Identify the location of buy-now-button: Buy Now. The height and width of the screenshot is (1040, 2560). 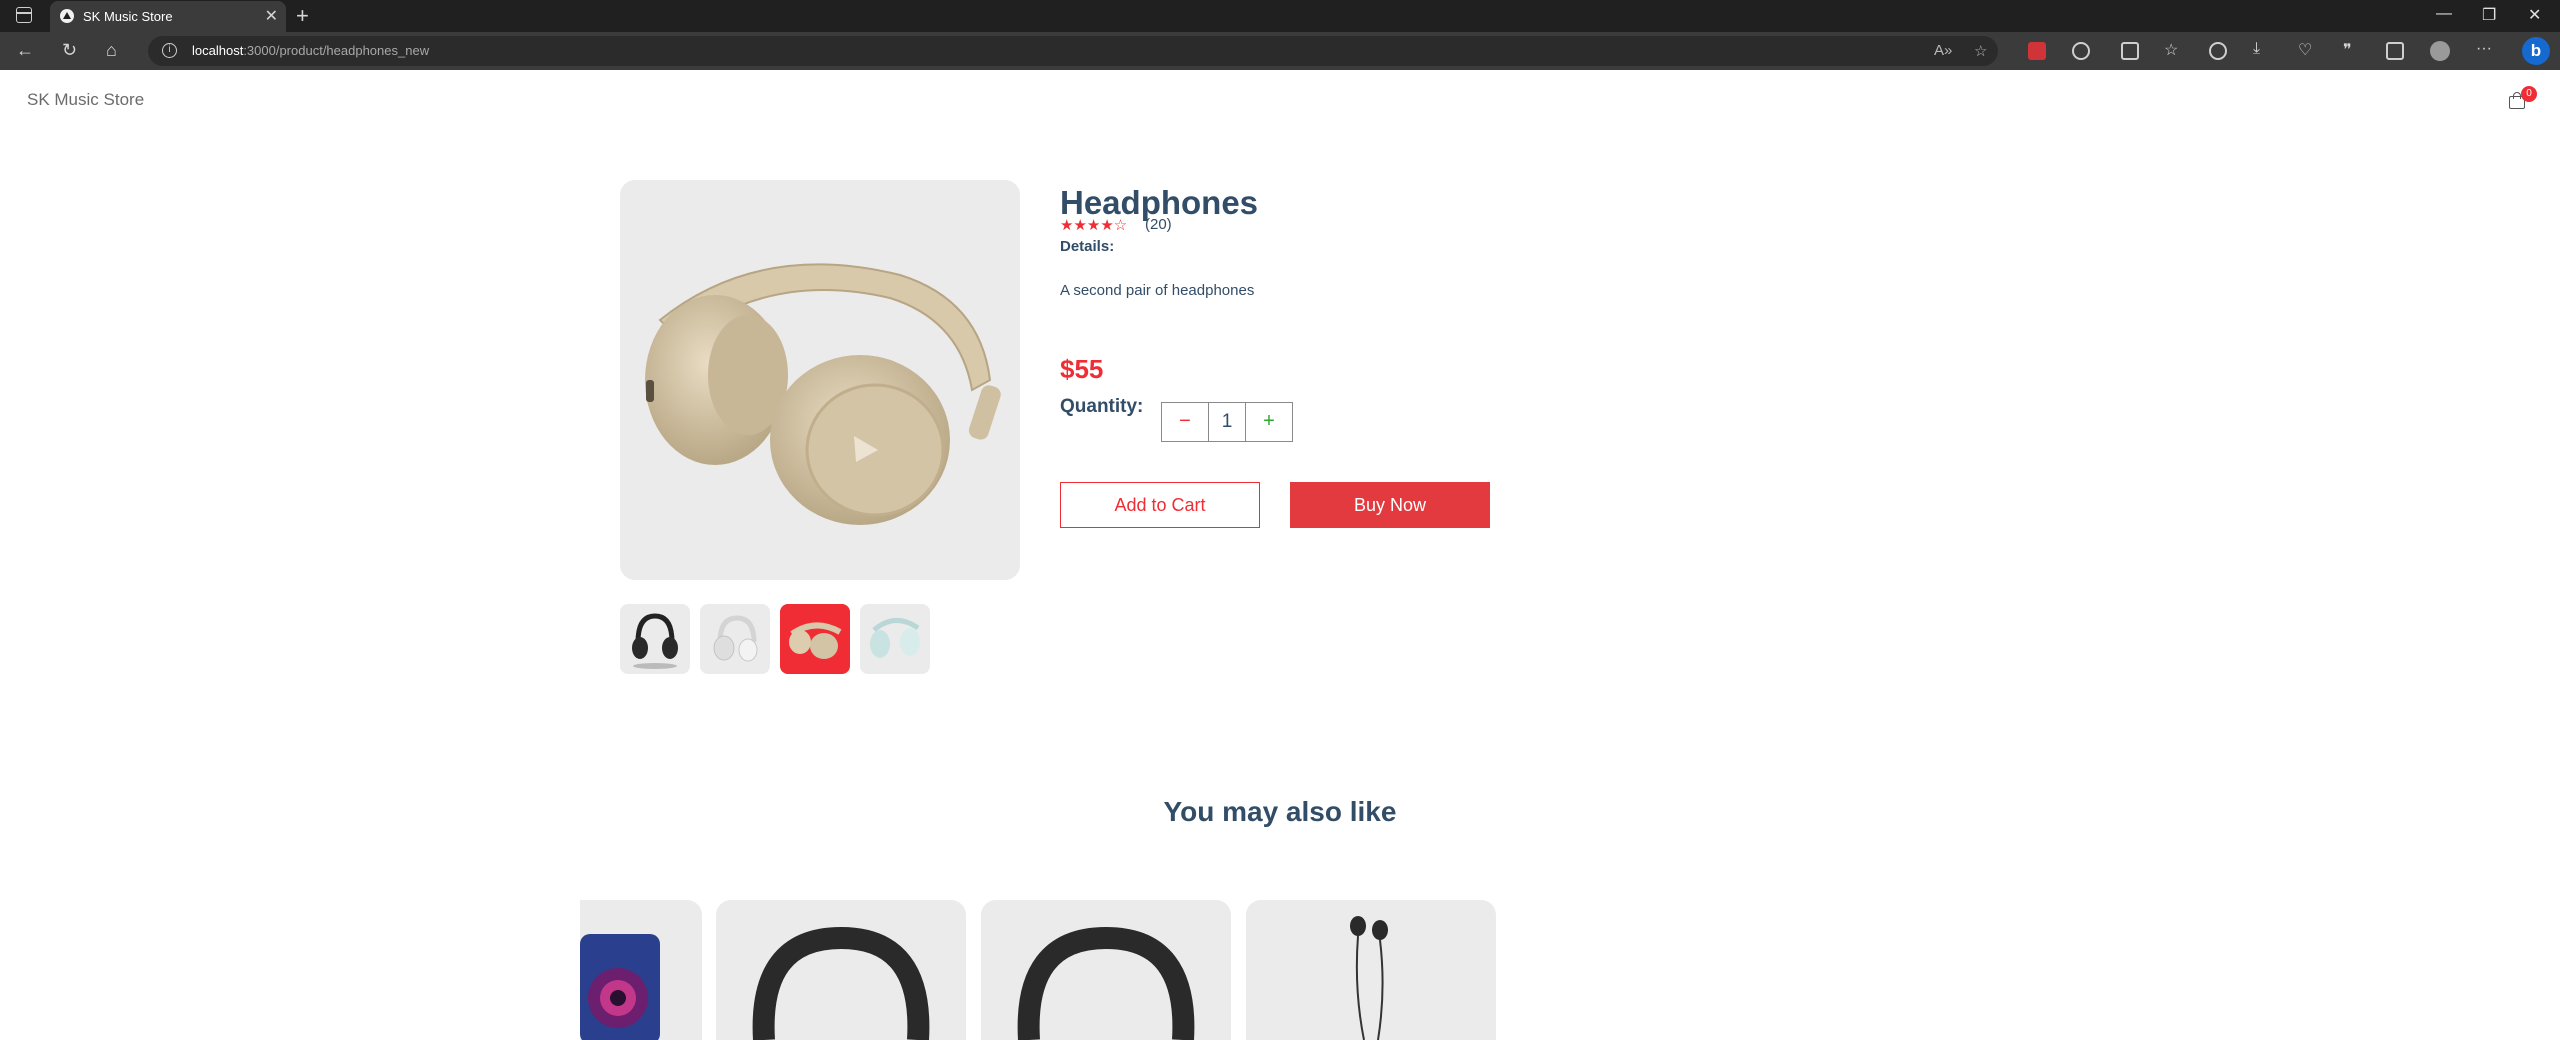
(1390, 505).